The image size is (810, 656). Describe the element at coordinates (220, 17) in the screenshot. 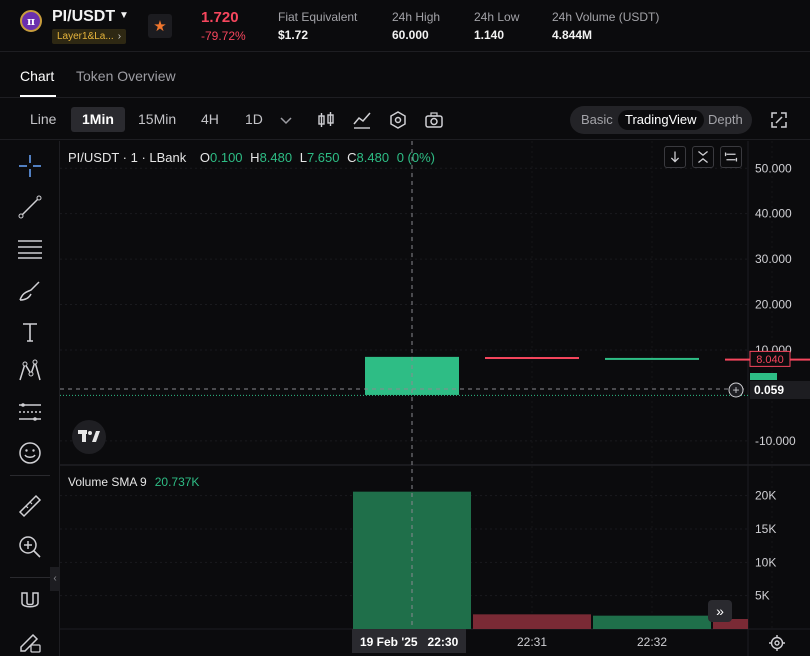

I see `last-price: 1.720` at that location.